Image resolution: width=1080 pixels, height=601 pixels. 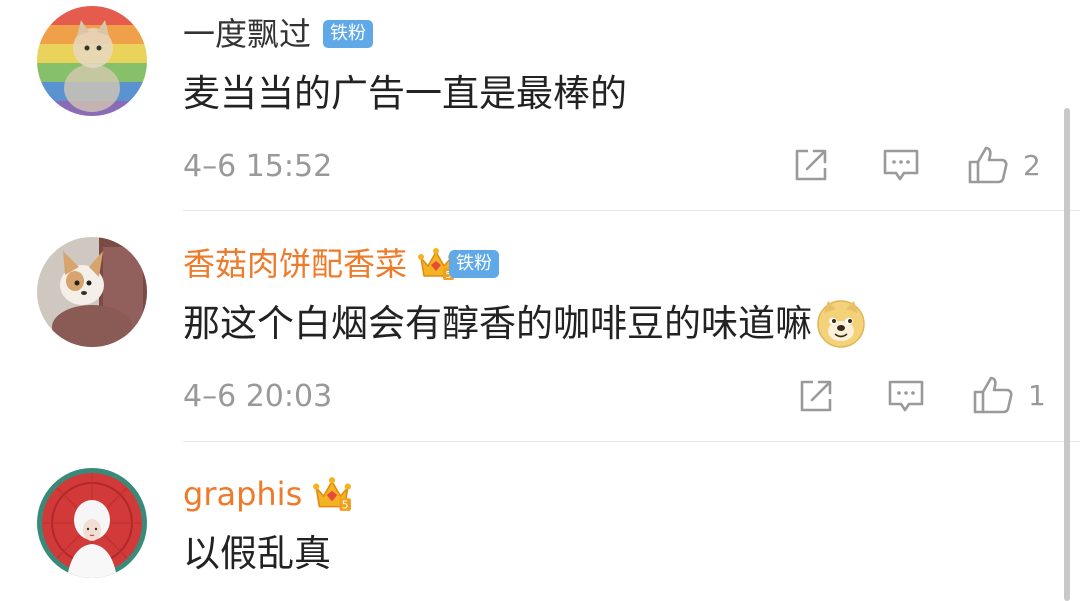 I want to click on like-button: 2, so click(x=1004, y=165).